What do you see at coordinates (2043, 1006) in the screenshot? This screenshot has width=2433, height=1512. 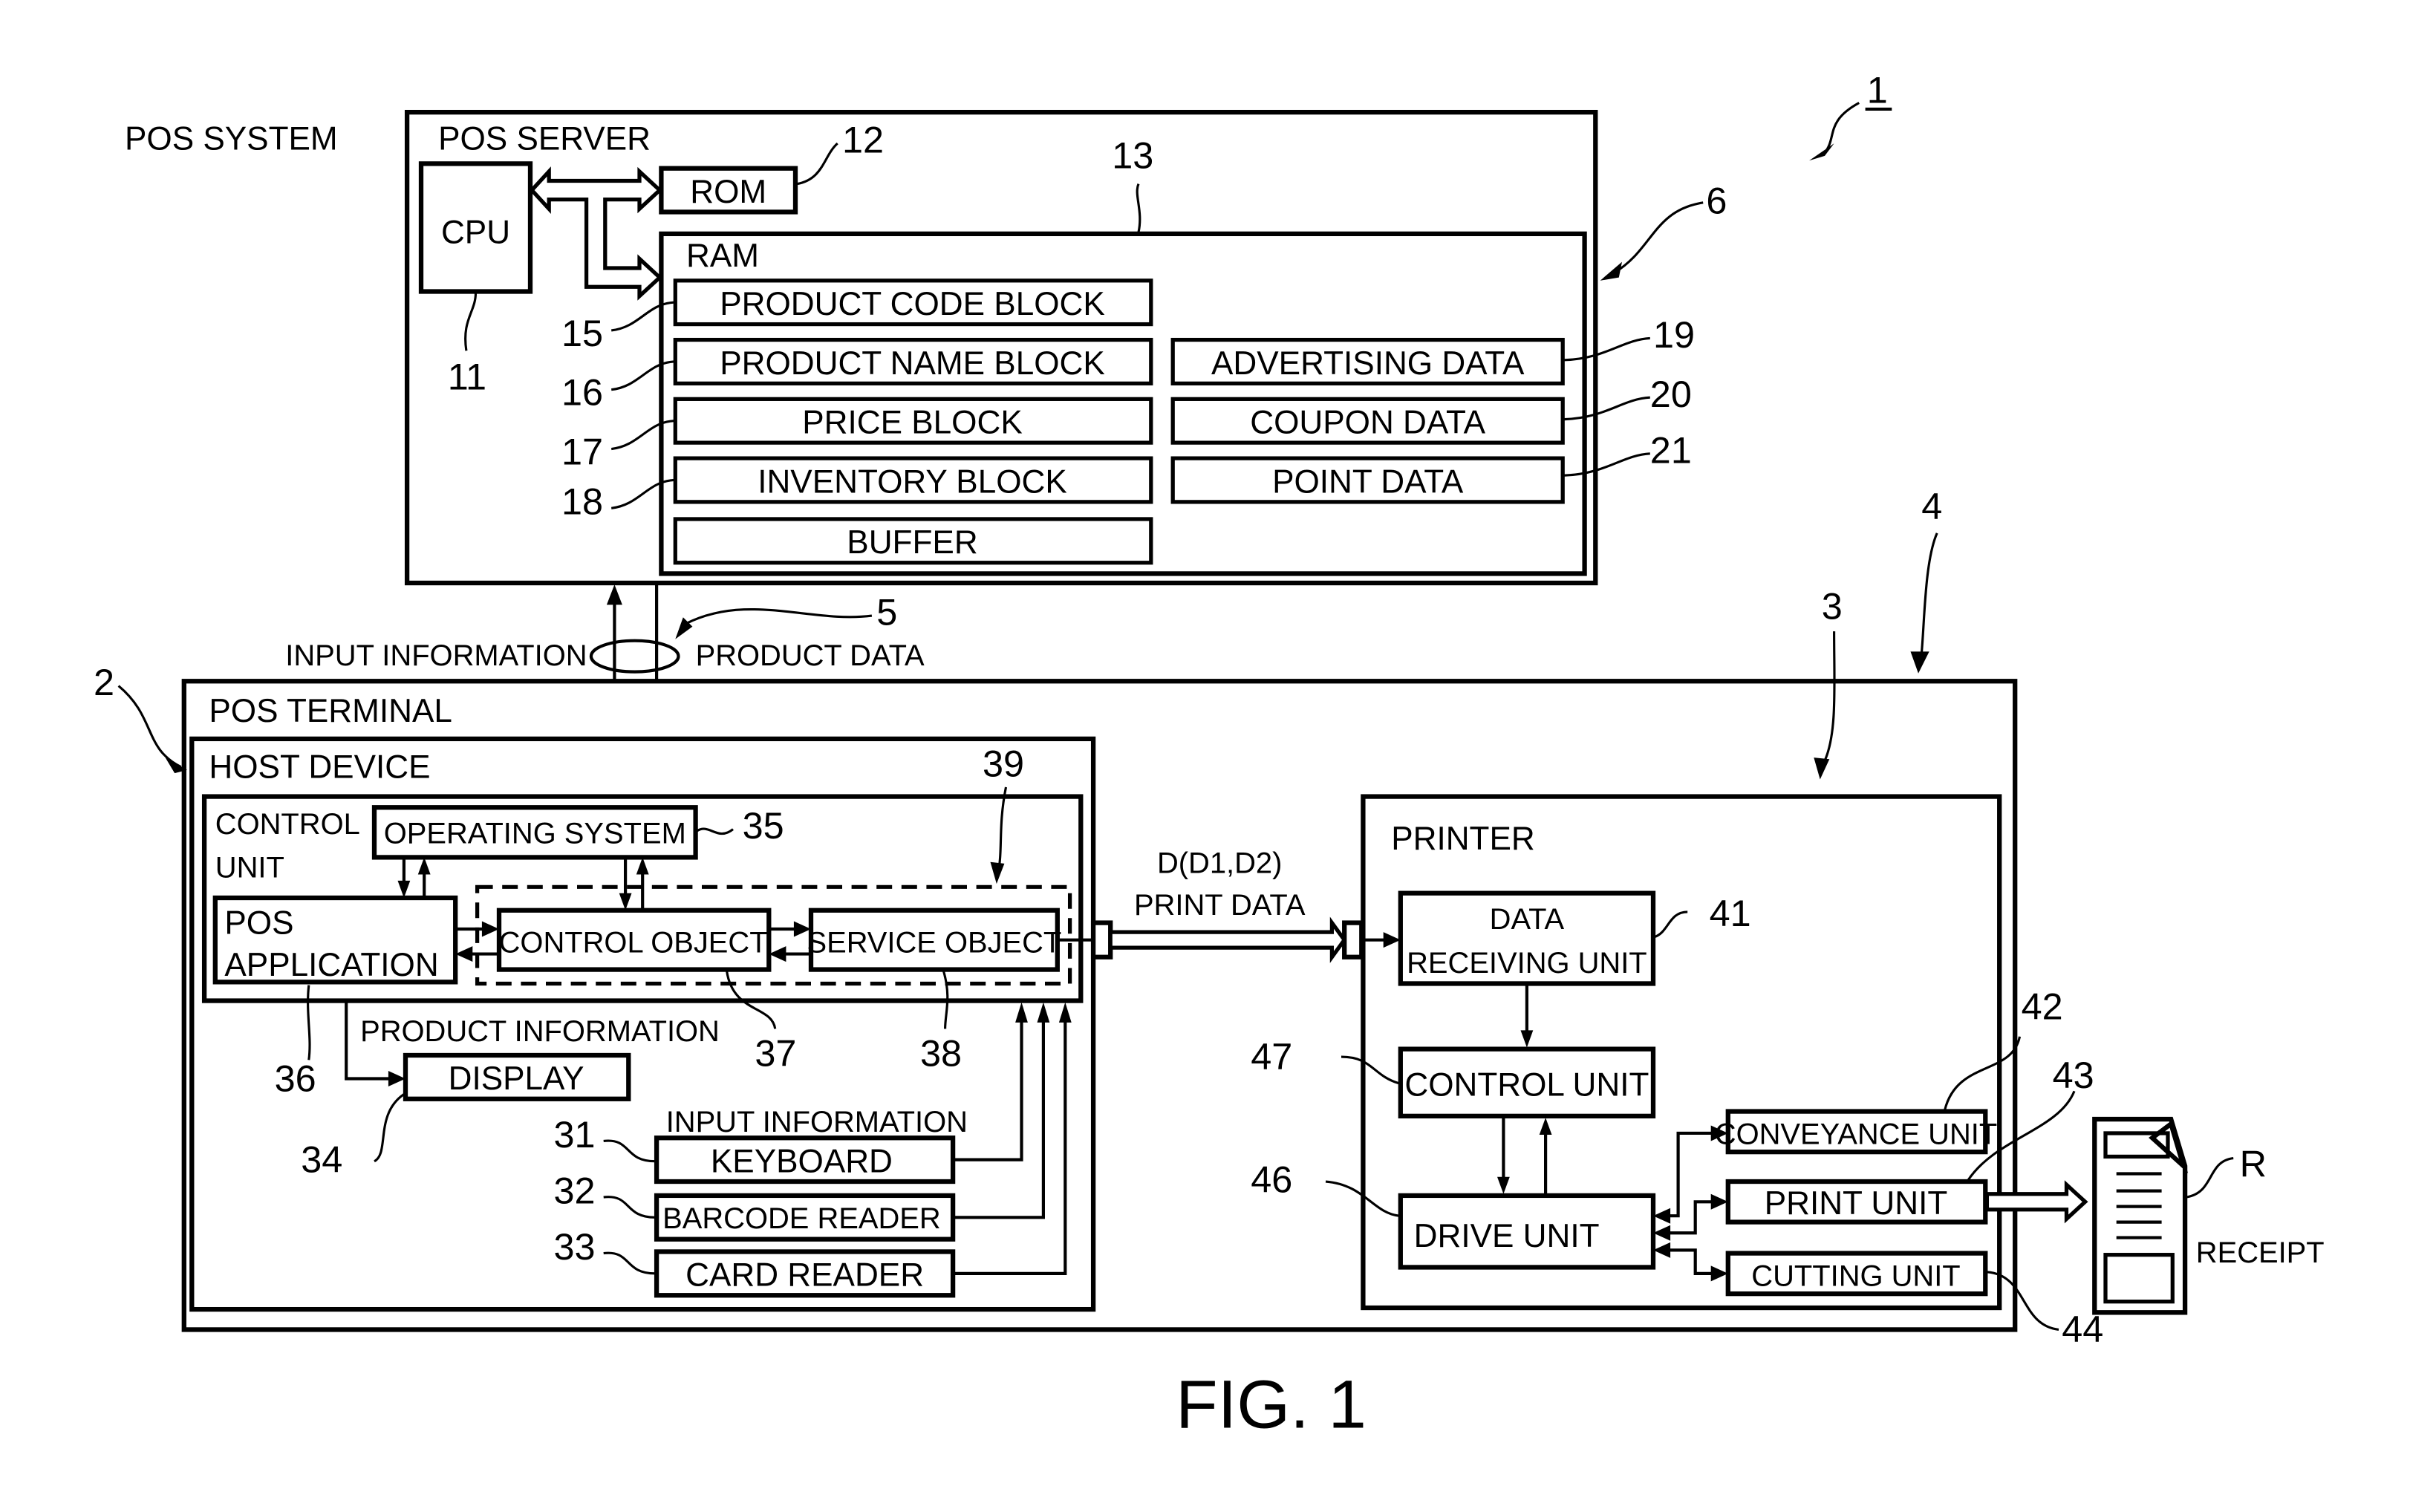 I see `conveyance-ref: 42` at bounding box center [2043, 1006].